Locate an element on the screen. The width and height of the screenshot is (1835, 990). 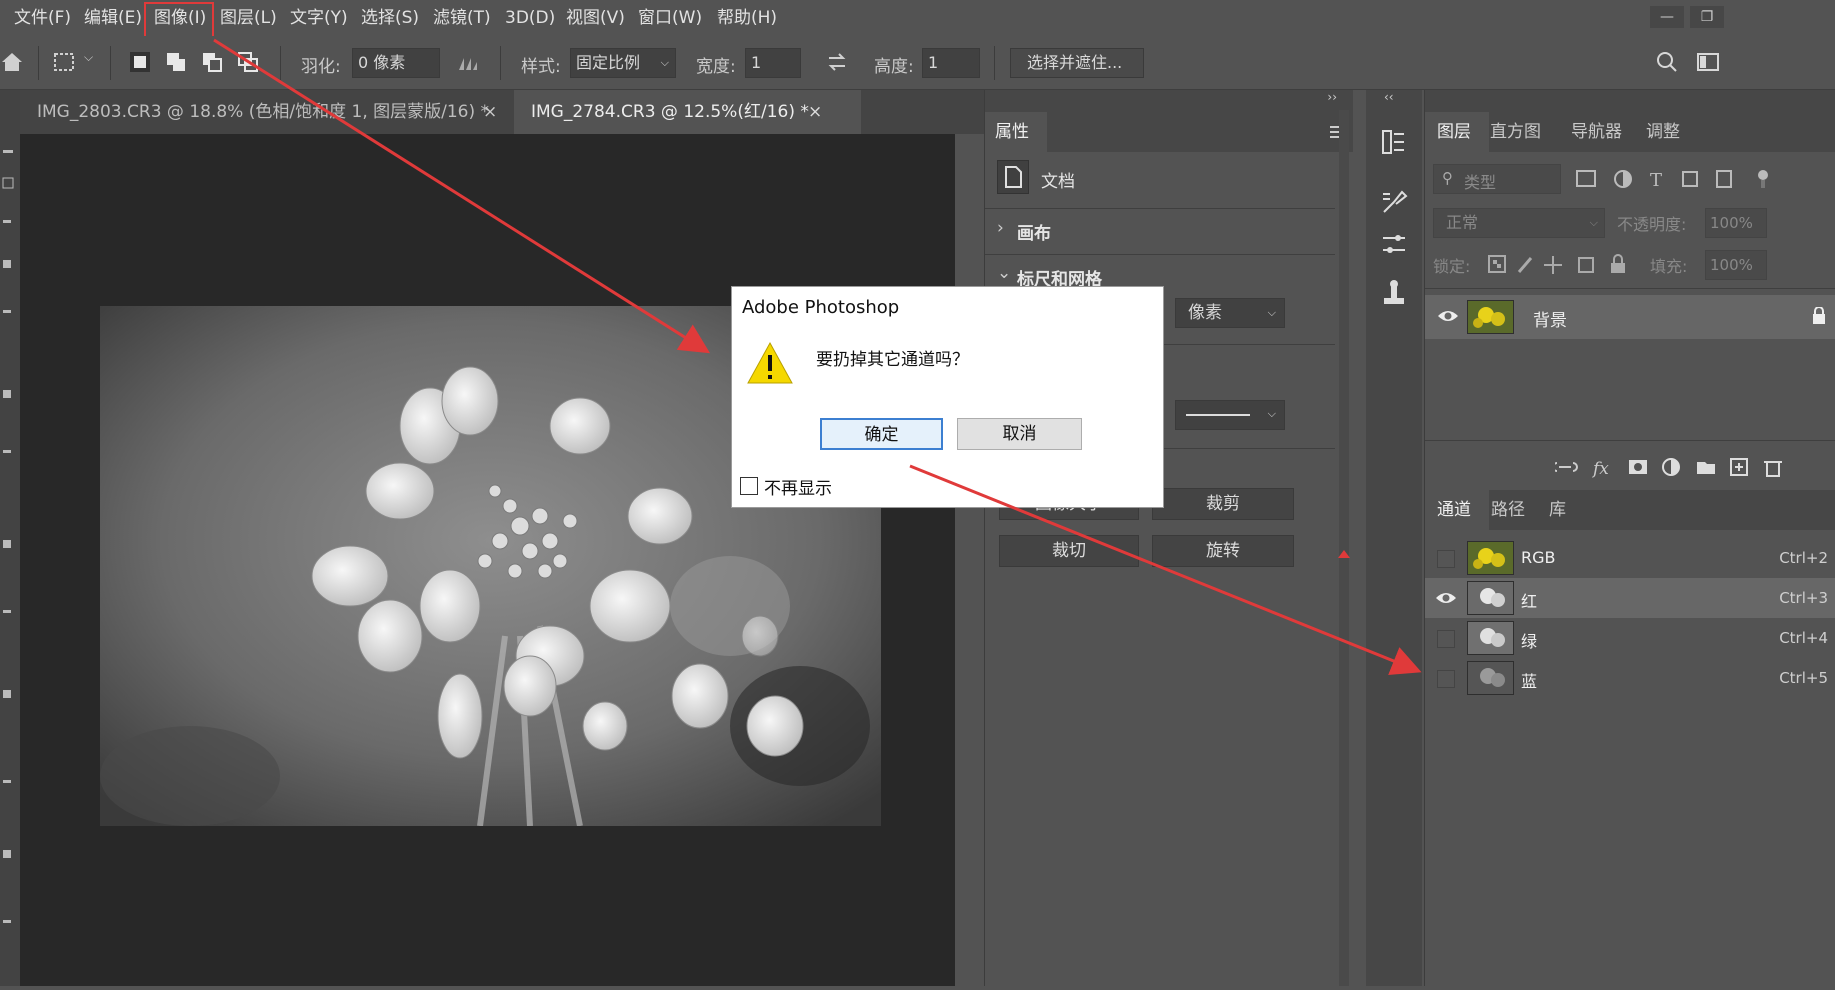
blend-mode-value: 正常 is located at coordinates (1462, 222).